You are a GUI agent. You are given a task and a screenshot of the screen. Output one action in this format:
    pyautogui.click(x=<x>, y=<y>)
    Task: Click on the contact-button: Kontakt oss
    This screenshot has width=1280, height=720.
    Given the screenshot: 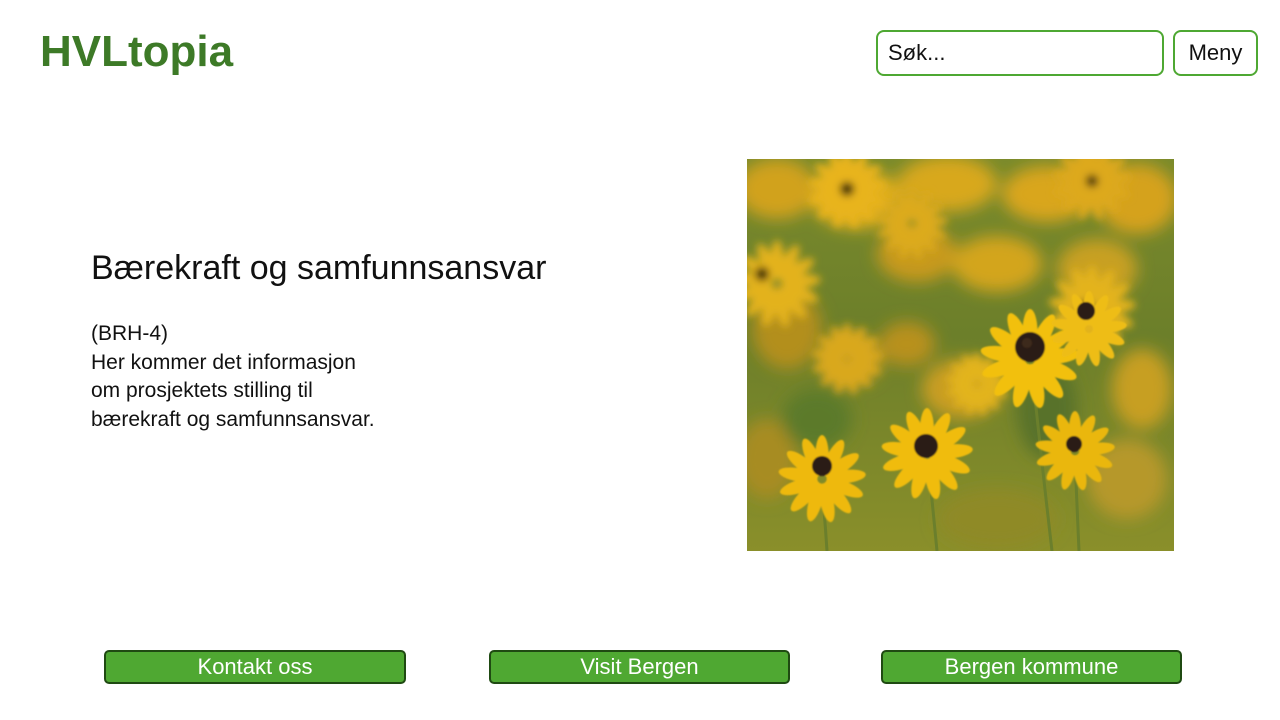 What is the action you would take?
    pyautogui.click(x=255, y=667)
    